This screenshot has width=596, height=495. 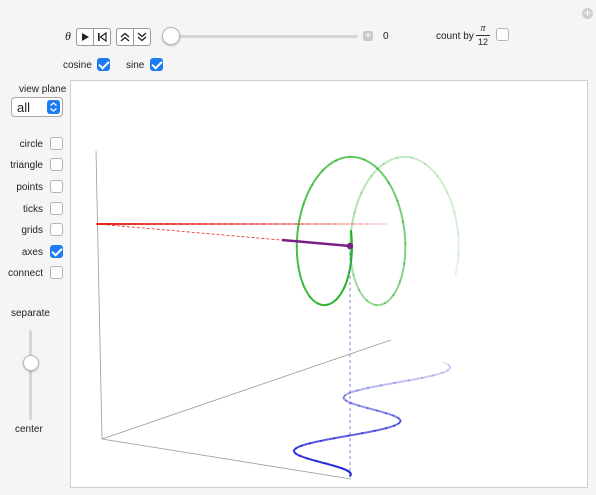 What do you see at coordinates (43, 89) in the screenshot?
I see `view-plane-label: view plane` at bounding box center [43, 89].